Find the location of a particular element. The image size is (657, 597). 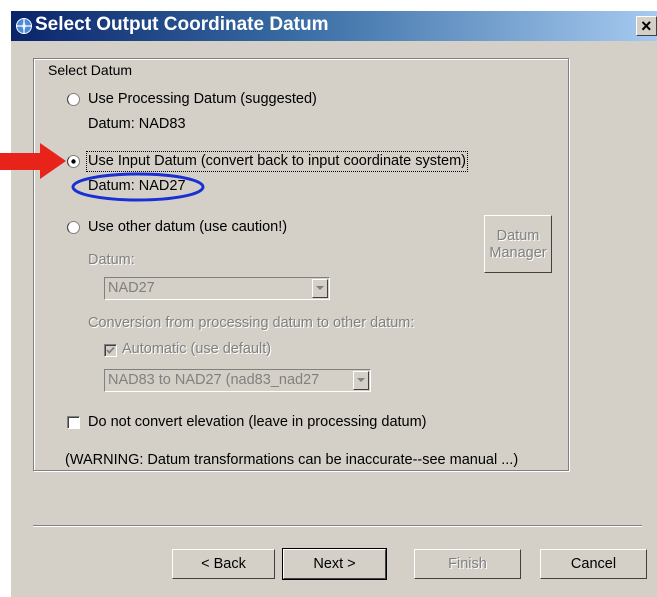

title-bar: Select Output Coordinate Datum × is located at coordinates (334, 26).